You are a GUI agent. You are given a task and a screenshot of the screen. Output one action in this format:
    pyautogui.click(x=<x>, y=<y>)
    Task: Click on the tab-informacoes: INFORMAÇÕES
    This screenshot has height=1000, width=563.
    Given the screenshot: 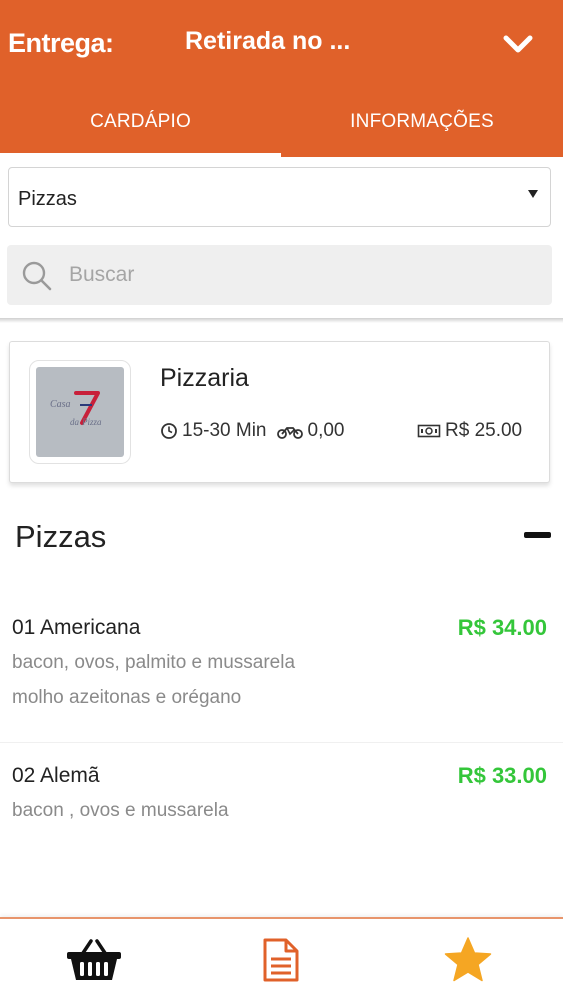 What is the action you would take?
    pyautogui.click(x=422, y=126)
    